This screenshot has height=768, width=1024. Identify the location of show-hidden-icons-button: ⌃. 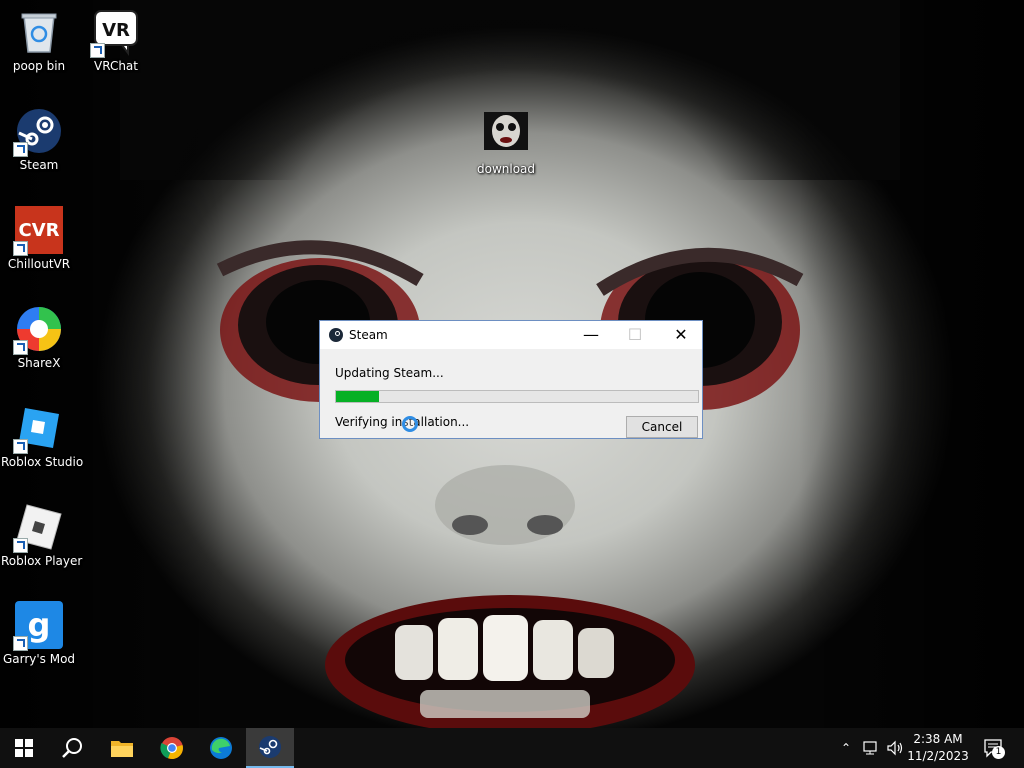
(846, 748).